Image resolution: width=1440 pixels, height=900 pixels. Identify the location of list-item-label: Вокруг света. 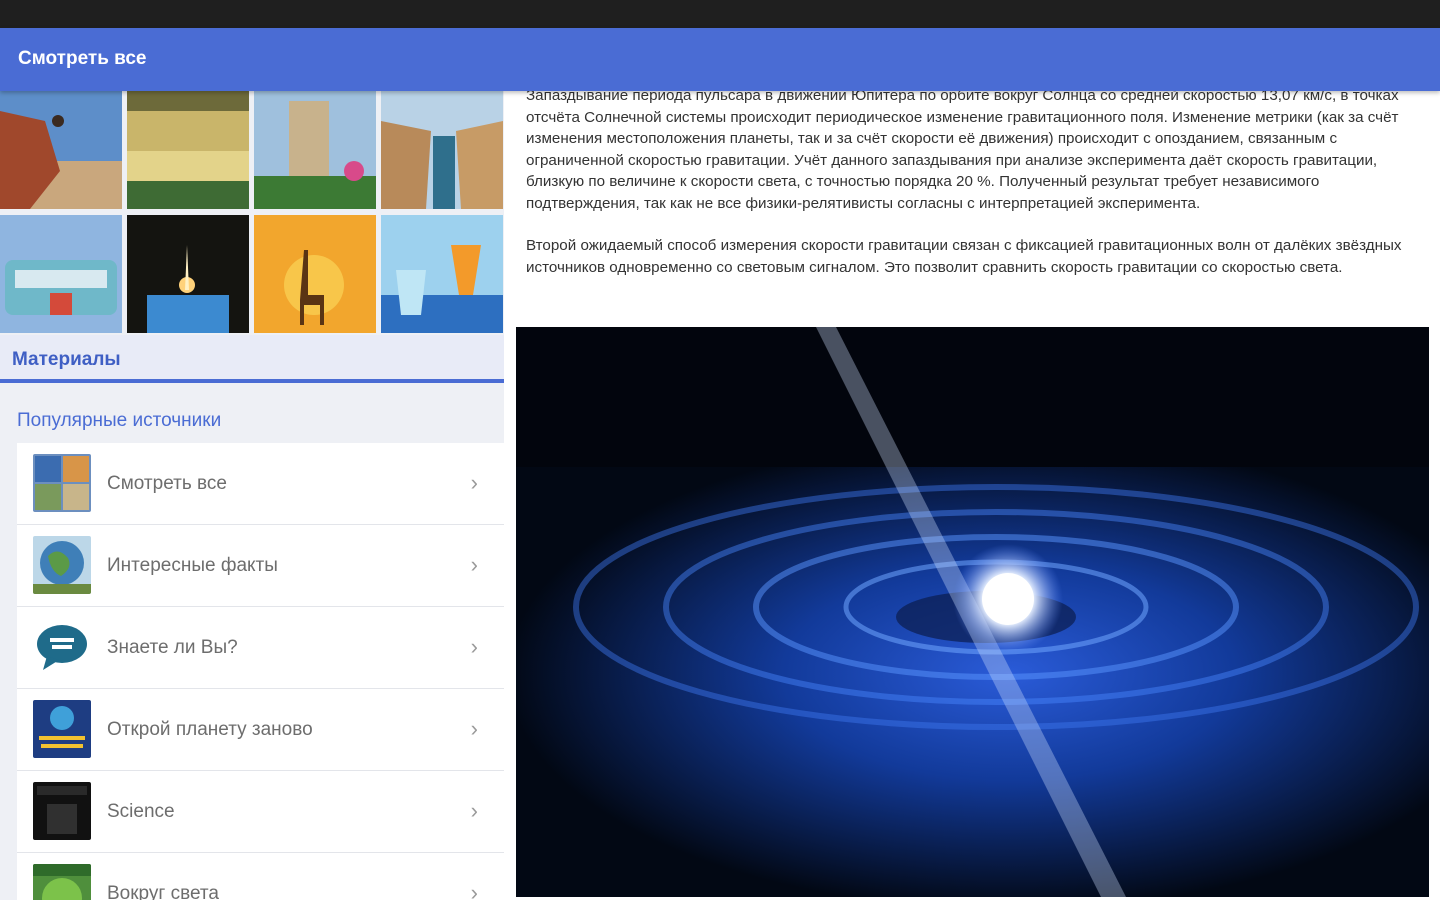
(163, 891).